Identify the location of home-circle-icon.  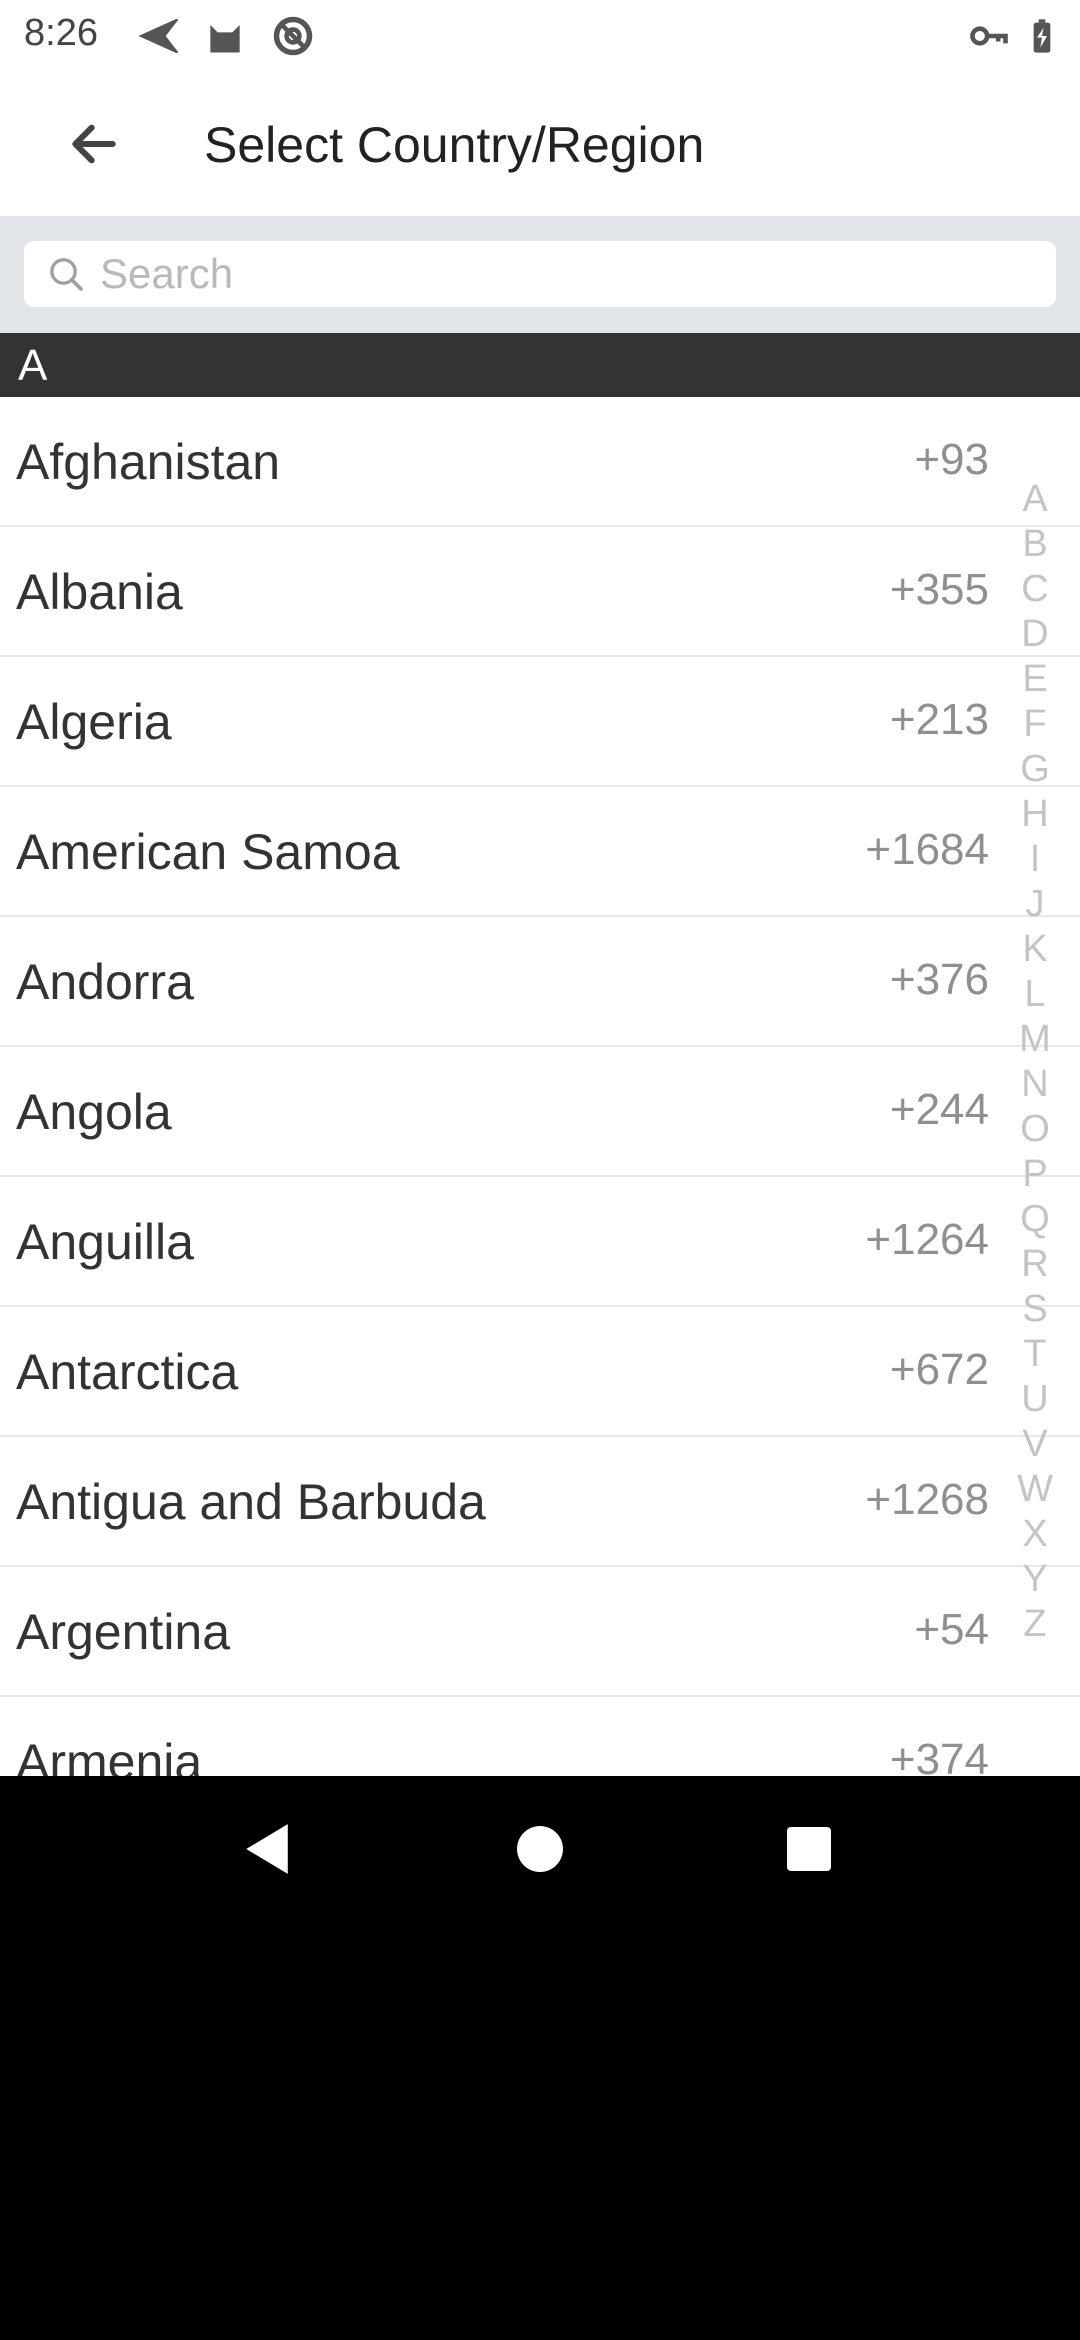
(540, 1849).